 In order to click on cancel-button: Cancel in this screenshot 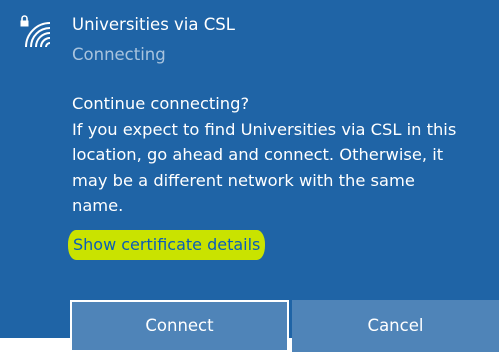, I will do `click(395, 326)`.